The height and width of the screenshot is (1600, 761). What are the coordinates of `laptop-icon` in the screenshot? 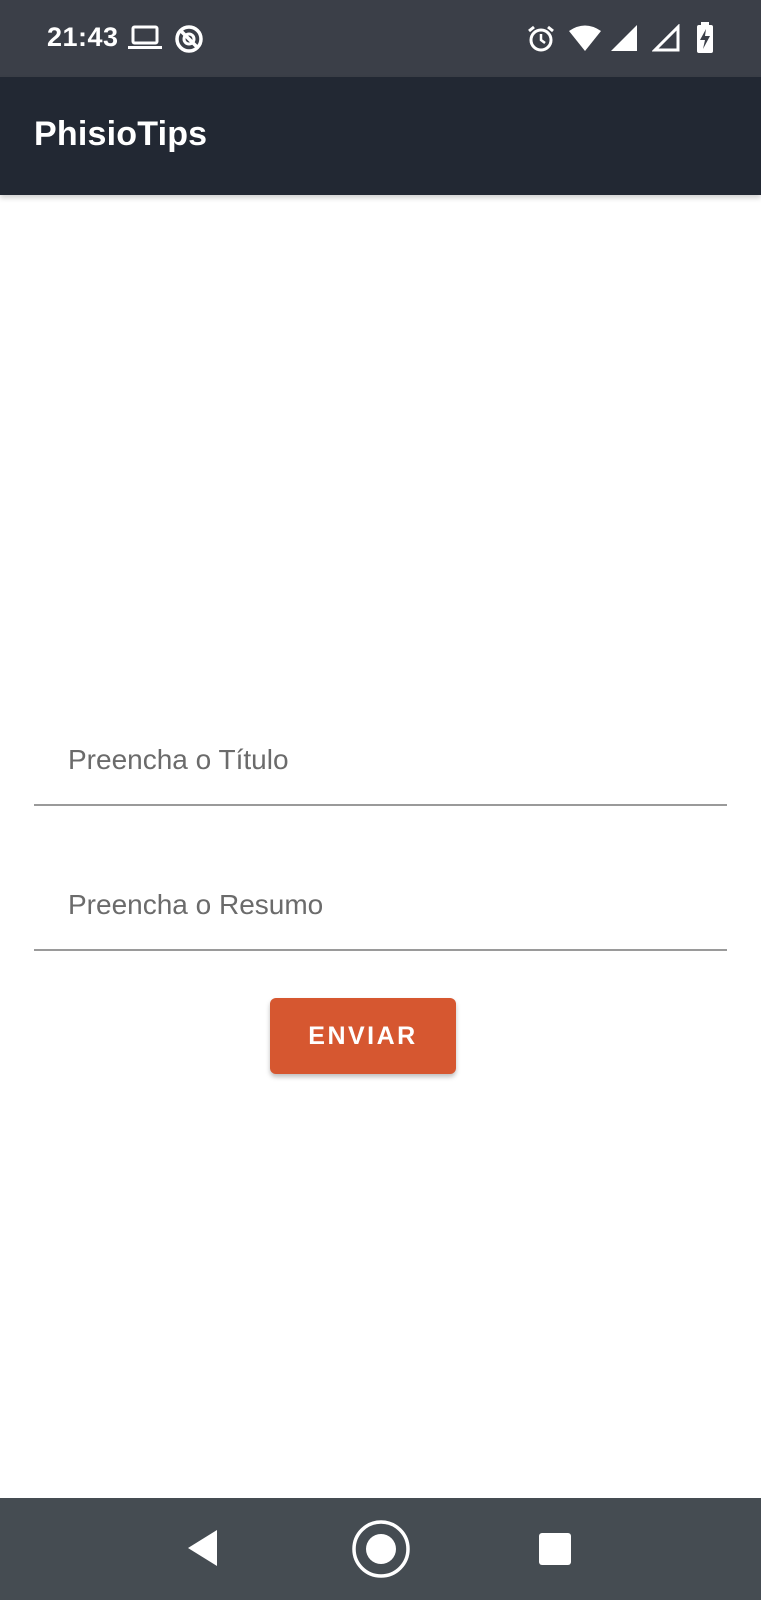 It's located at (145, 37).